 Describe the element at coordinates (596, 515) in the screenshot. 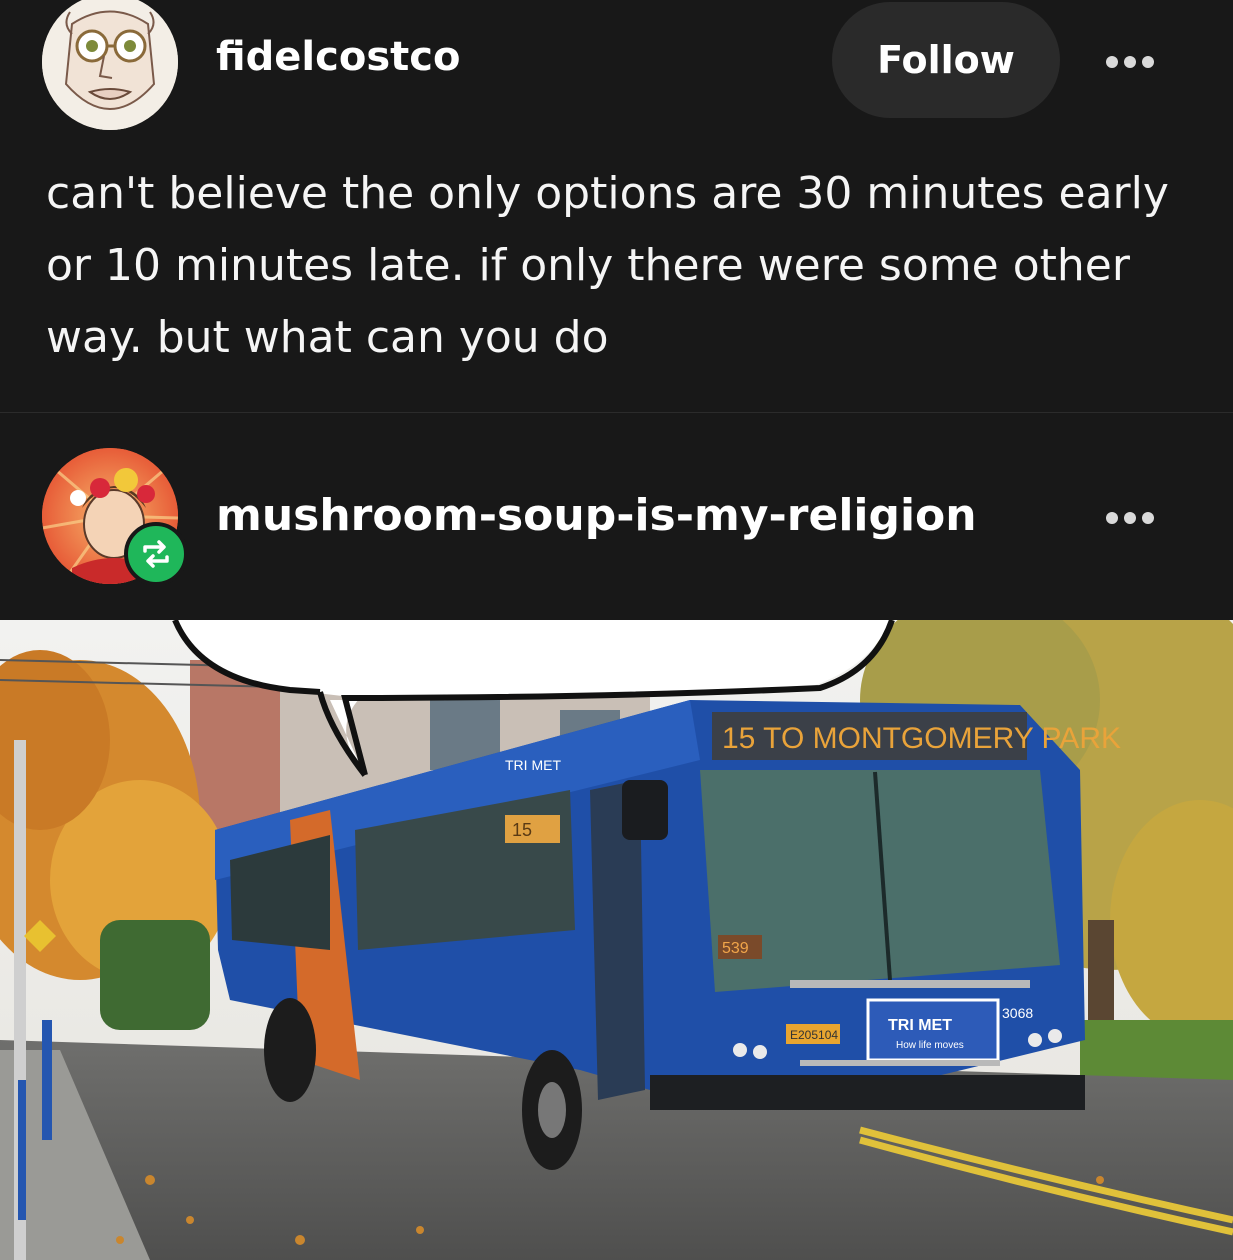

I see `reblog-author-name: mushroom-soup-is-my-religion` at that location.